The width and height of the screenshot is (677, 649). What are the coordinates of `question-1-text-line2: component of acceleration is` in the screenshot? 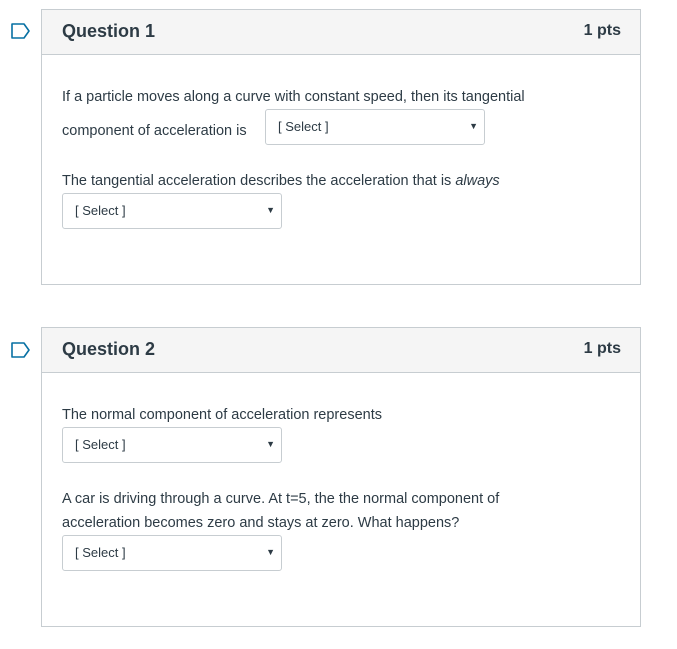 It's located at (154, 131).